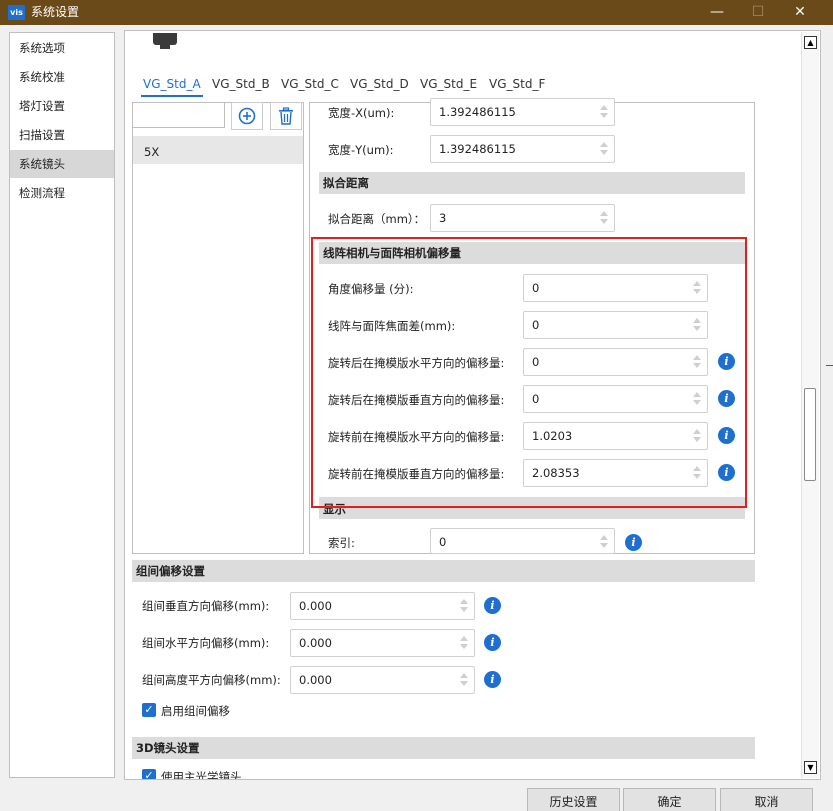 This screenshot has height=811, width=833. Describe the element at coordinates (532, 508) in the screenshot. I see `display-section-header: 显示` at that location.